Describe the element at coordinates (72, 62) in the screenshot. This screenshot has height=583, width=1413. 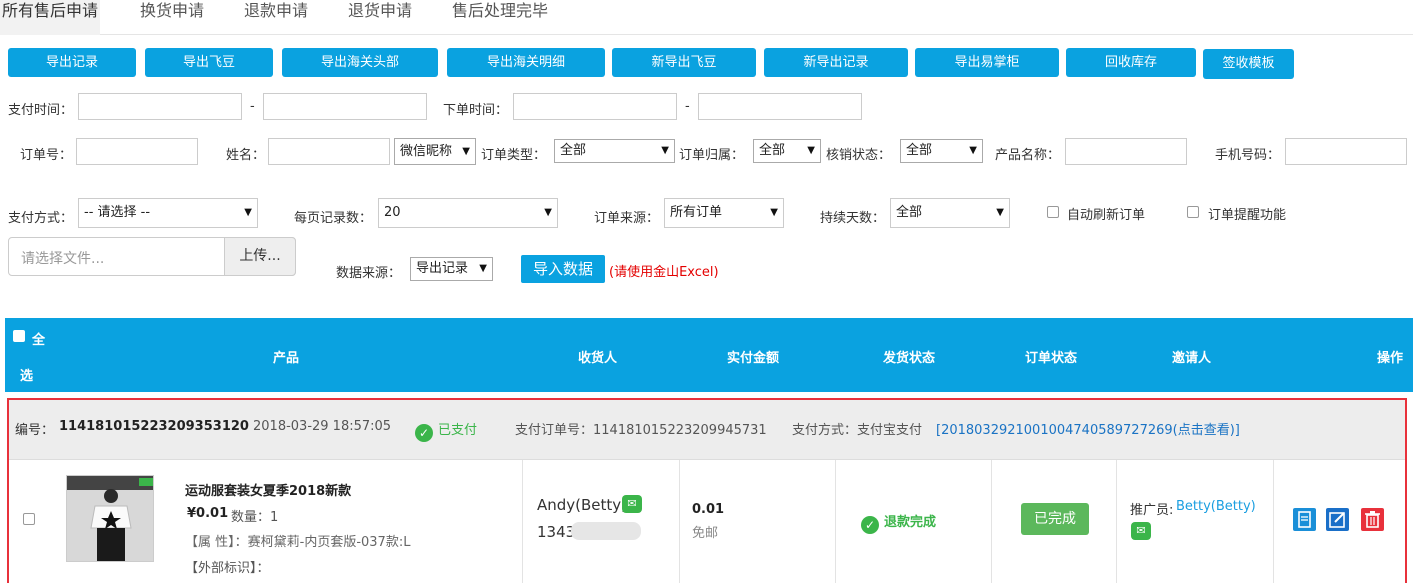
I see `export-records-button: 导出记录` at that location.